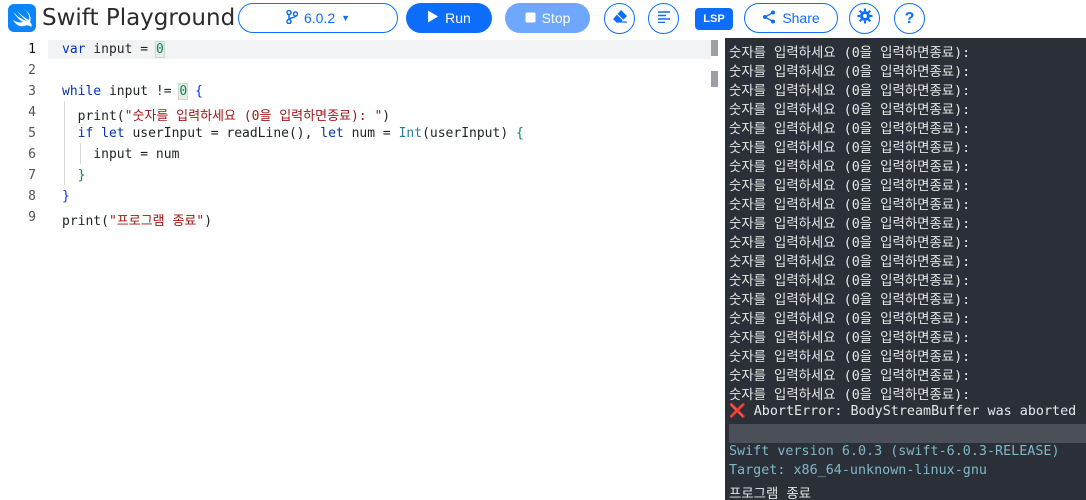 The height and width of the screenshot is (500, 1086). Describe the element at coordinates (22, 18) in the screenshot. I see `swift-logo-icon` at that location.